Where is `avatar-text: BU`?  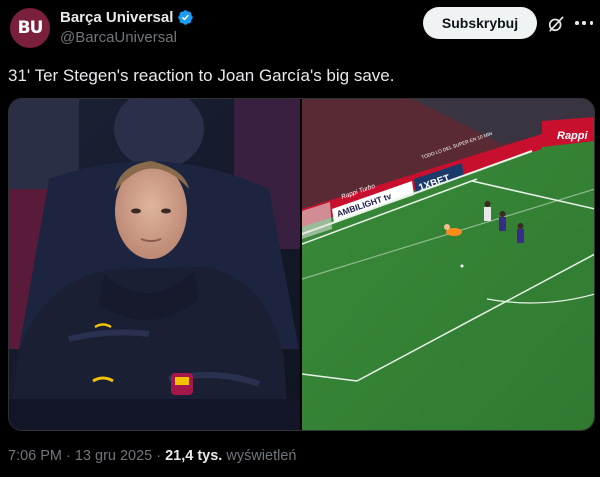
avatar-text: BU is located at coordinates (30, 28).